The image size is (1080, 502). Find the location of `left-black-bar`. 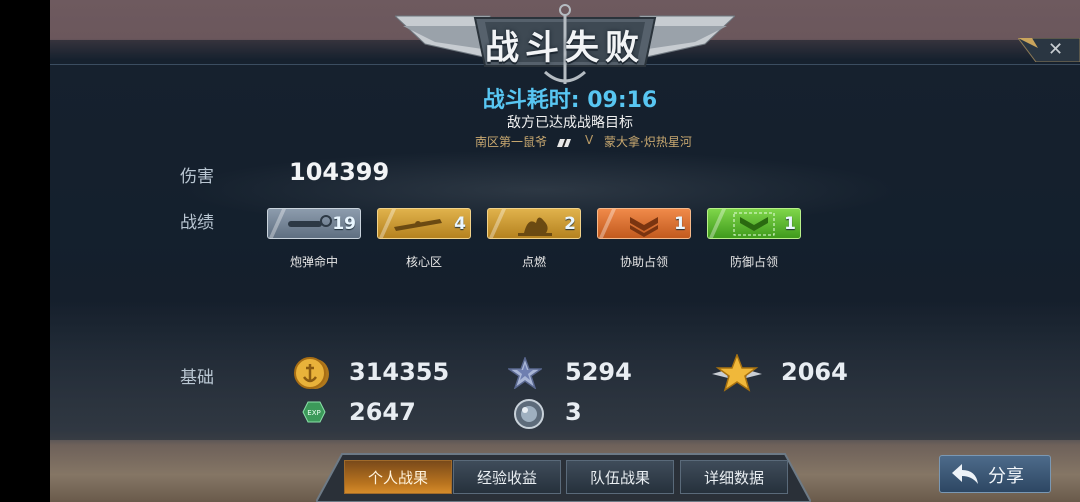

left-black-bar is located at coordinates (25, 251).